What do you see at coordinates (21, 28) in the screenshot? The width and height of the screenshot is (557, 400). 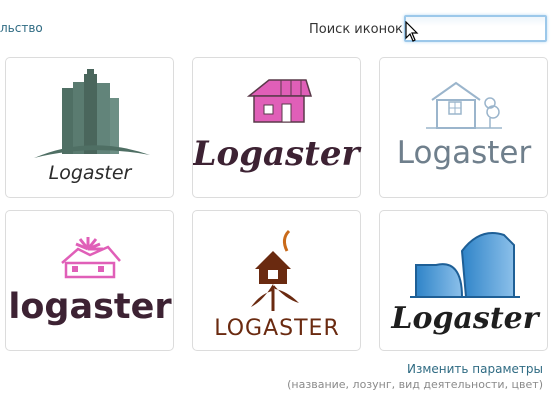 I see `top-left-link: льство` at bounding box center [21, 28].